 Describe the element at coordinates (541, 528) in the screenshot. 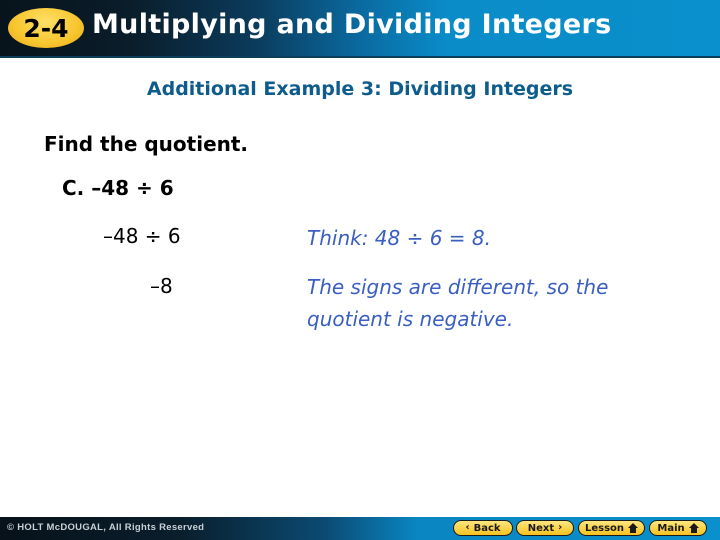

I see `next-label: Next` at that location.